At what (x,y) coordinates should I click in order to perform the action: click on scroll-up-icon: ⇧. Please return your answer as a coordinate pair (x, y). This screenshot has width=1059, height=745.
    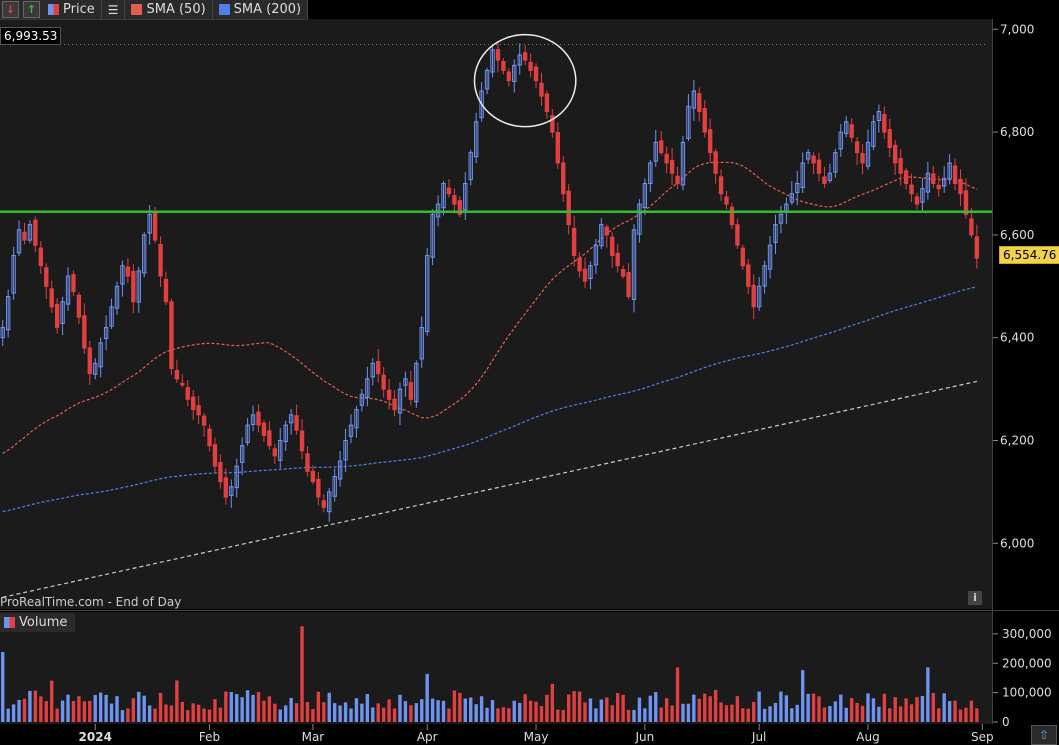
    Looking at the image, I should click on (1044, 735).